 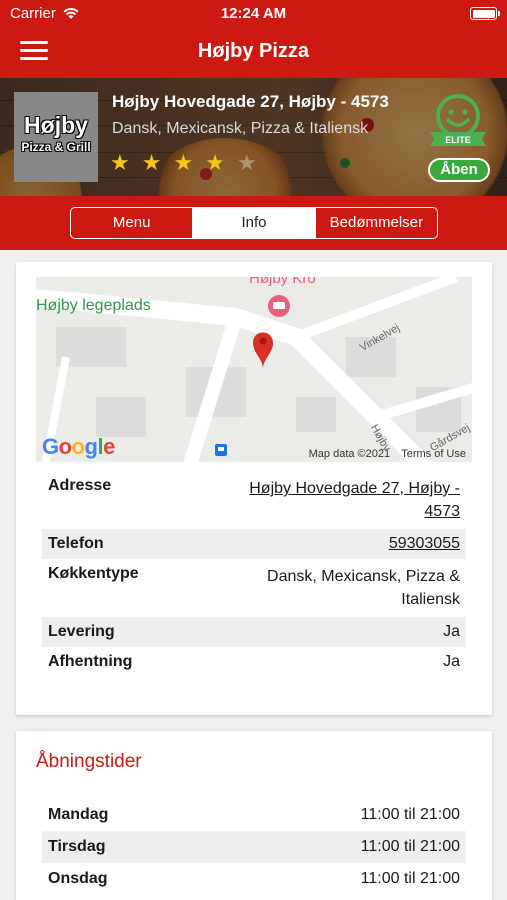 What do you see at coordinates (254, 662) in the screenshot?
I see `info-row-pickup: Afhentning Ja` at bounding box center [254, 662].